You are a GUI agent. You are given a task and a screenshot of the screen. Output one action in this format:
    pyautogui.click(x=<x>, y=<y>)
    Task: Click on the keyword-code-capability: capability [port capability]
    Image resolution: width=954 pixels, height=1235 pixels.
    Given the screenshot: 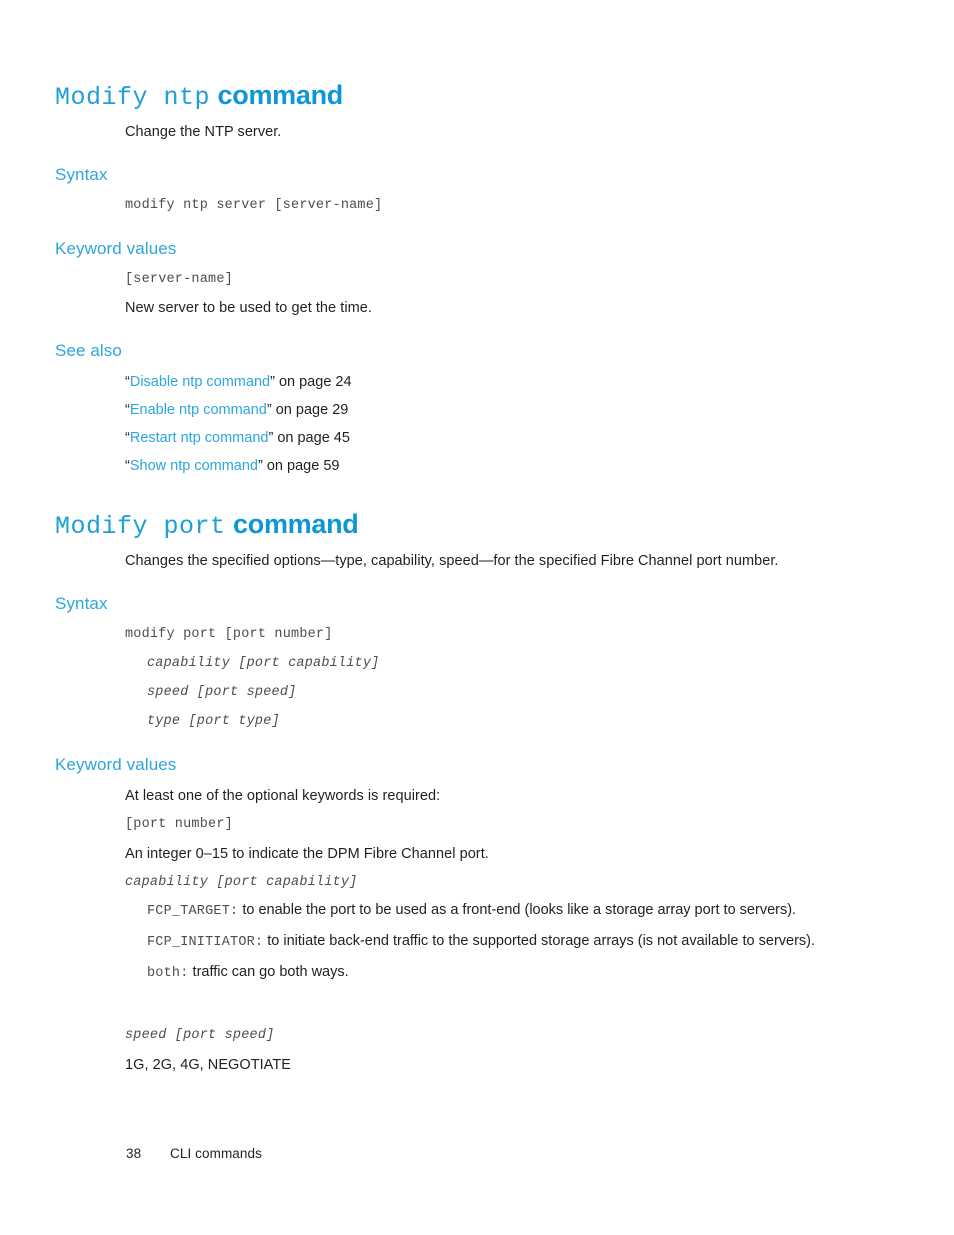 What is the action you would take?
    pyautogui.click(x=241, y=882)
    